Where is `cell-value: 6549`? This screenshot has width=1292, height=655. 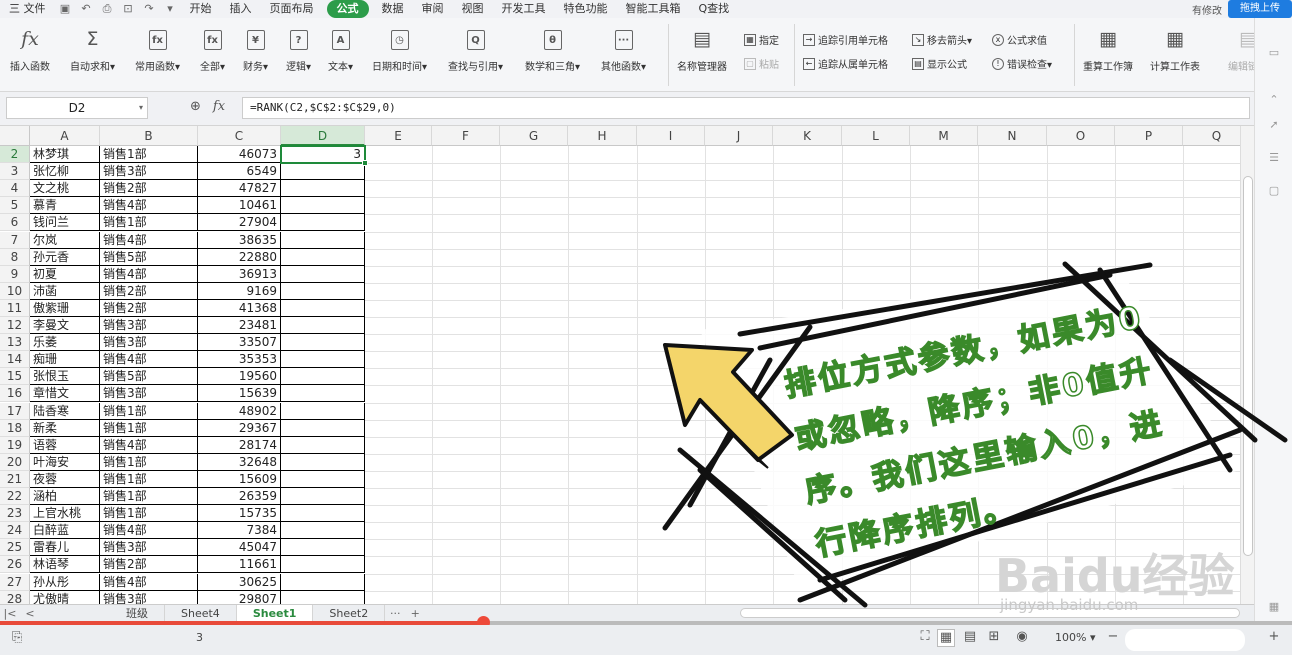 cell-value: 6549 is located at coordinates (239, 172).